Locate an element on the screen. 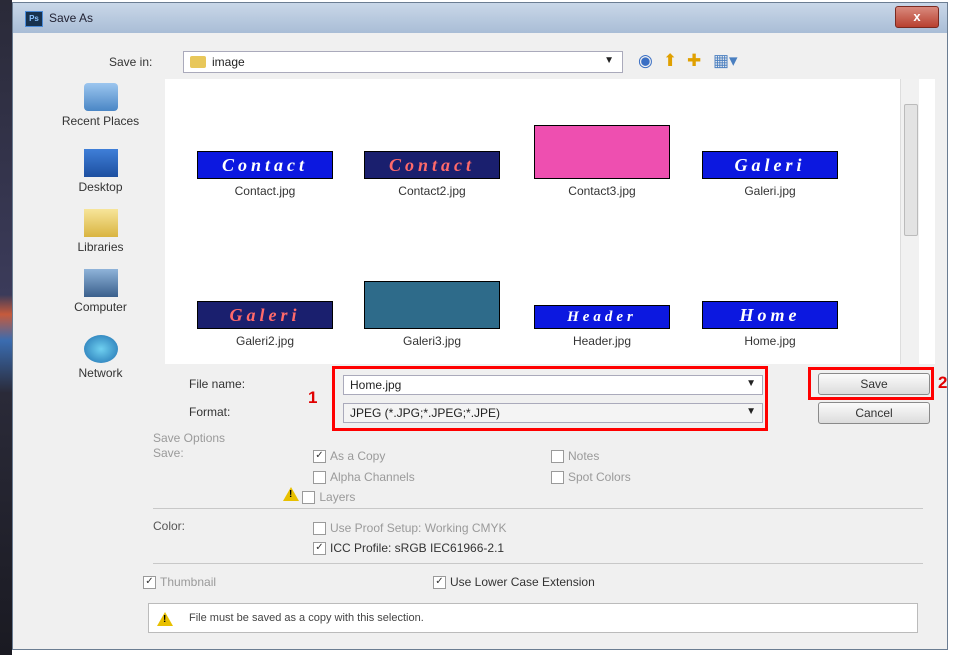  thumbnail-label: Thumbnail is located at coordinates (188, 582).